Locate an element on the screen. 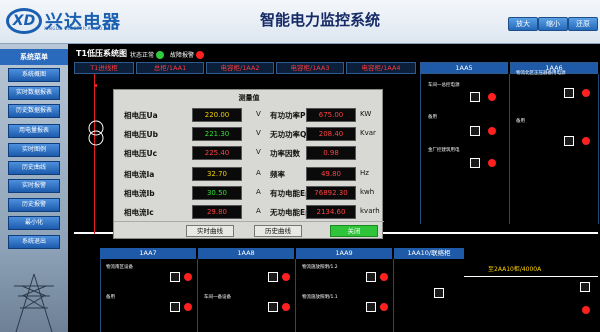  ua-label: 相电压Ua is located at coordinates (141, 115).